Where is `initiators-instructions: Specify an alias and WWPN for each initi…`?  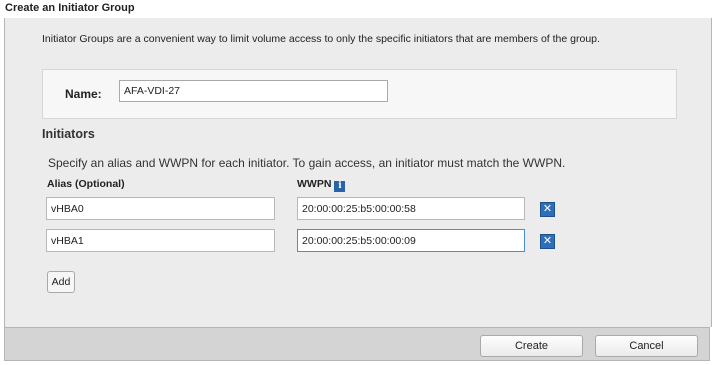 initiators-instructions: Specify an alias and WWPN for each initi… is located at coordinates (307, 163).